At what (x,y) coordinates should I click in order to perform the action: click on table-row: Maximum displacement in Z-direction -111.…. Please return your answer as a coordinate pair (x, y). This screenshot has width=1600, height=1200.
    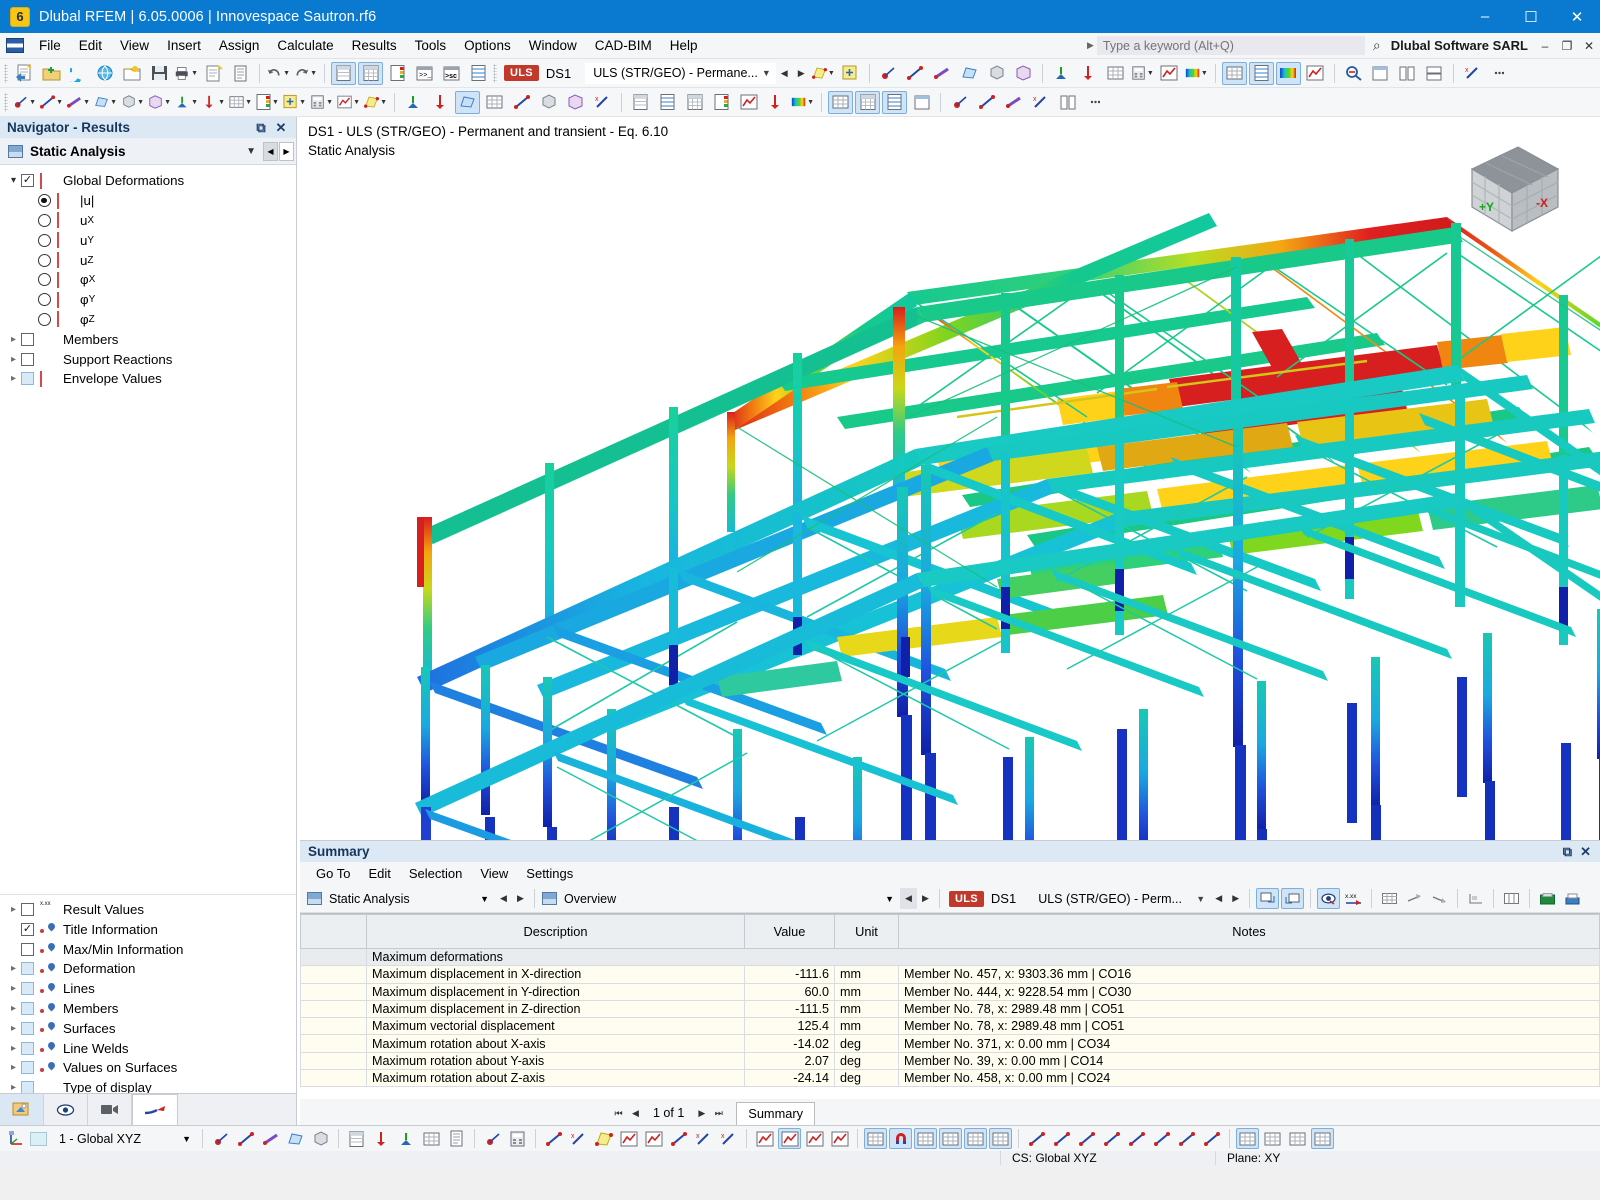
    Looking at the image, I should click on (950, 1009).